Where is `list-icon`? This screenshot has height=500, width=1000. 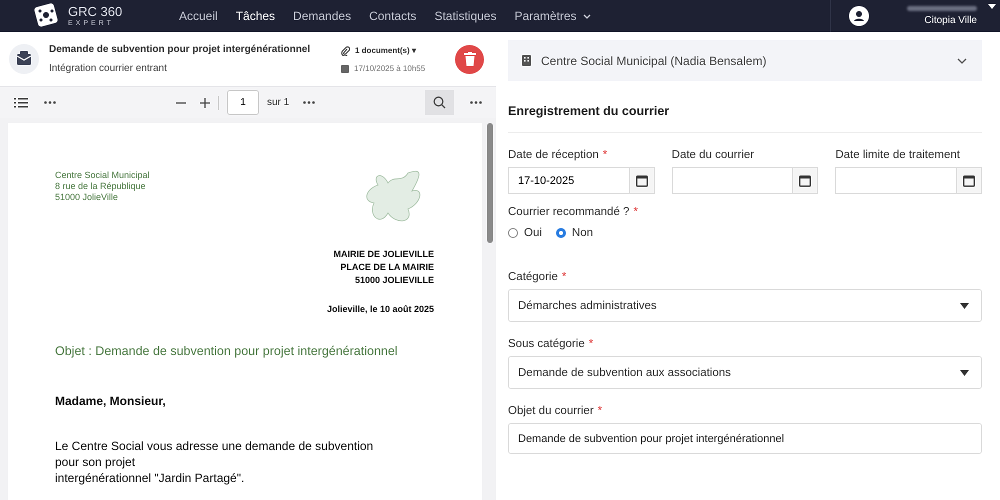
list-icon is located at coordinates (21, 103).